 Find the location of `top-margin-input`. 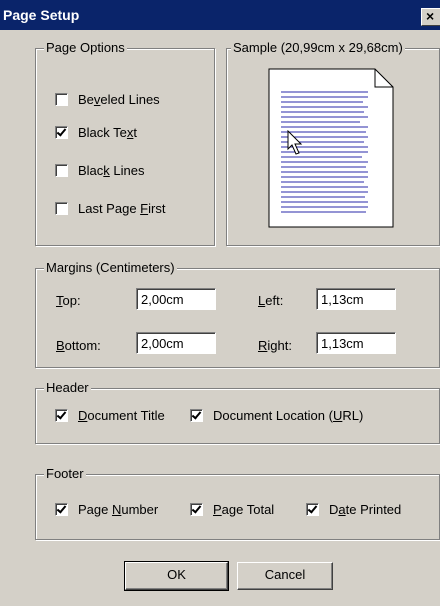

top-margin-input is located at coordinates (176, 299).